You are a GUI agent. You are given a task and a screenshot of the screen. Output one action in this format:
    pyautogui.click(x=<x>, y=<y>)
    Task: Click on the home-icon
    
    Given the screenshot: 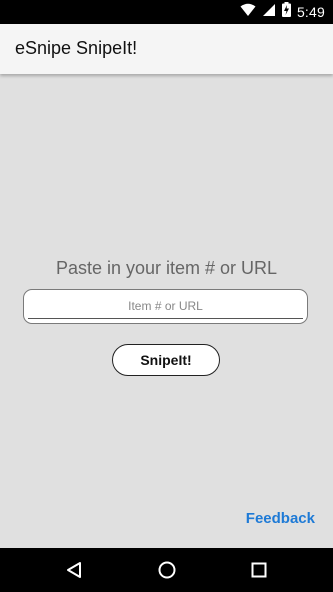 What is the action you would take?
    pyautogui.click(x=167, y=570)
    